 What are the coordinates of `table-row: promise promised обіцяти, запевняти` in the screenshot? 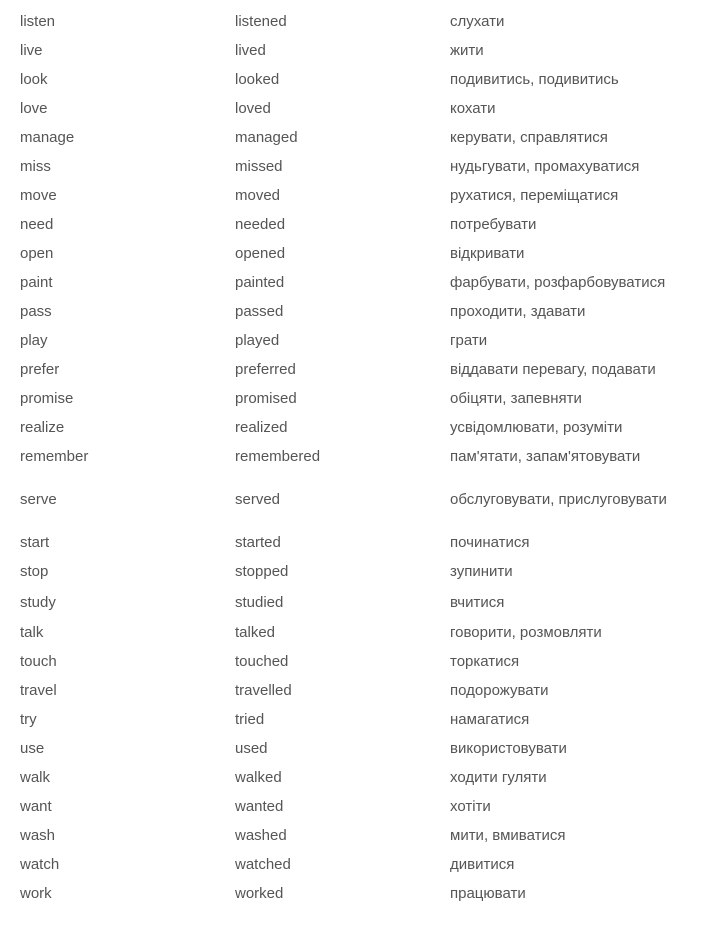 It's located at (353, 398).